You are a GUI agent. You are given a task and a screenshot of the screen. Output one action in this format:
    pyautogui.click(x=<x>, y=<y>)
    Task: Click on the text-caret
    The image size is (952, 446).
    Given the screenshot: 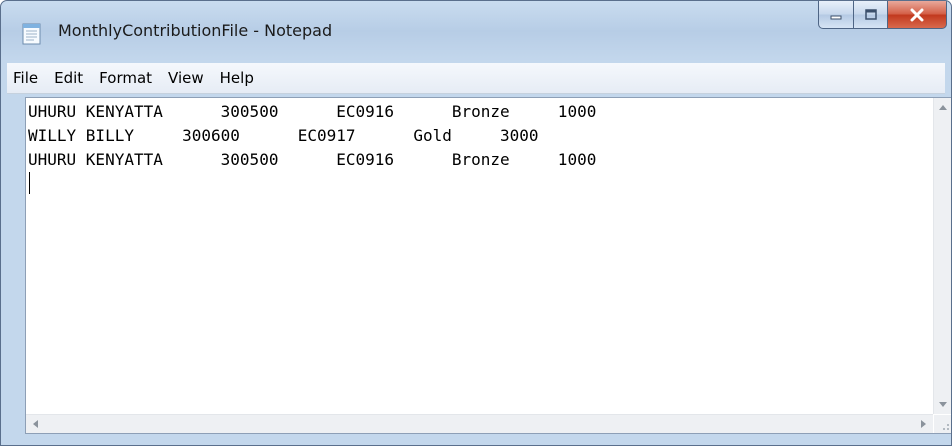 What is the action you would take?
    pyautogui.click(x=29, y=183)
    